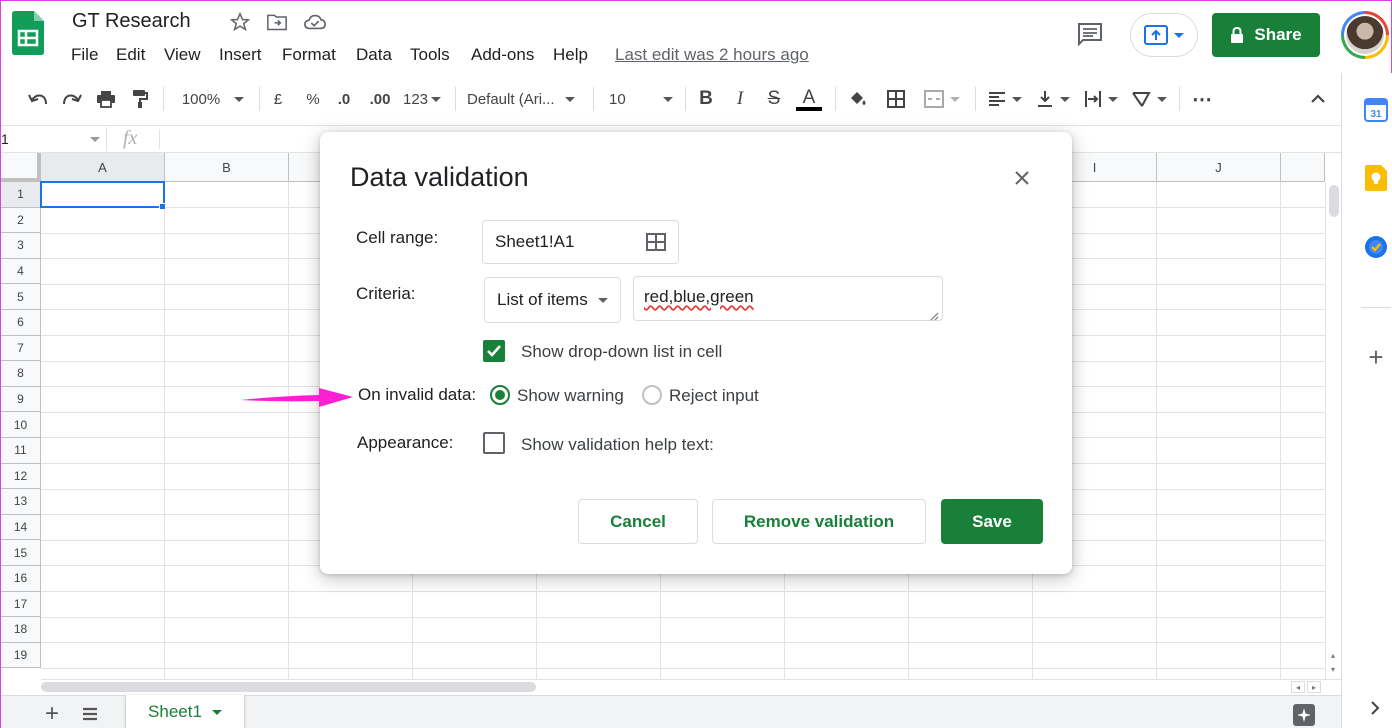 Image resolution: width=1392 pixels, height=728 pixels. What do you see at coordinates (1101, 99) in the screenshot?
I see `text-wrapping-icon` at bounding box center [1101, 99].